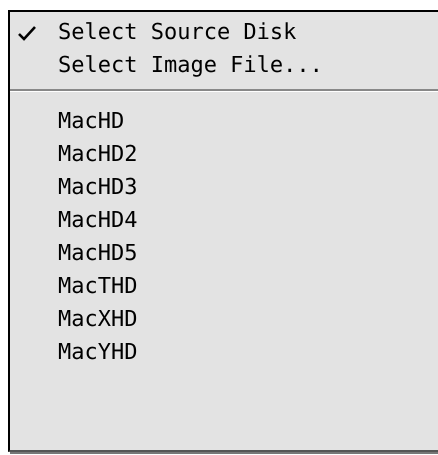 This screenshot has height=455, width=438. Describe the element at coordinates (224, 187) in the screenshot. I see `menu-item: MacHD3` at that location.